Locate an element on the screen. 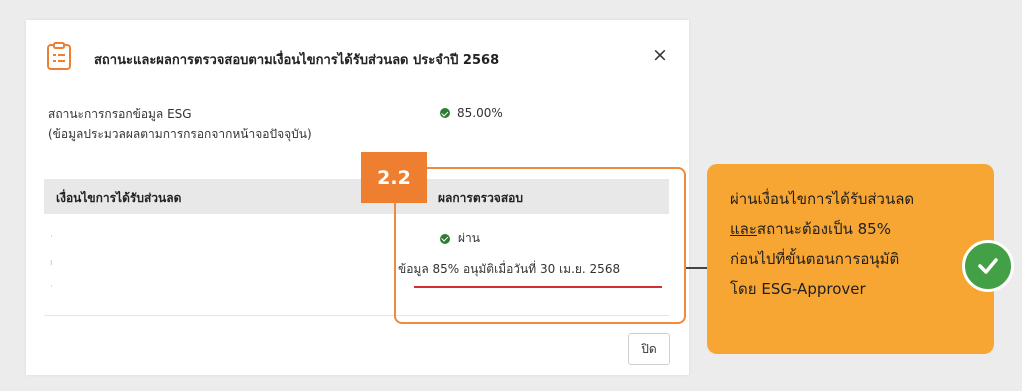 The width and height of the screenshot is (1022, 391). check-icon is located at coordinates (988, 266).